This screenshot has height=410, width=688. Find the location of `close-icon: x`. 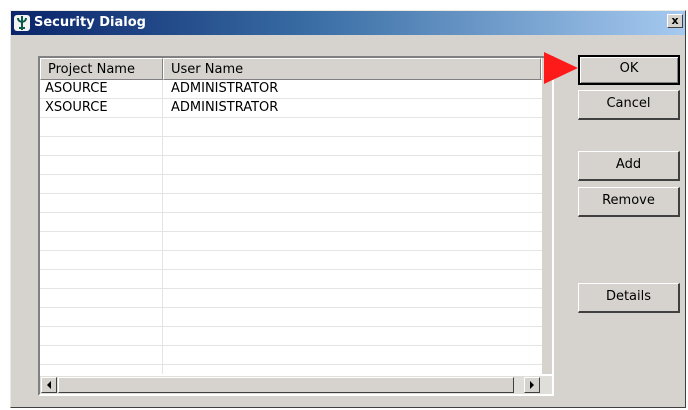

close-icon: x is located at coordinates (675, 20).